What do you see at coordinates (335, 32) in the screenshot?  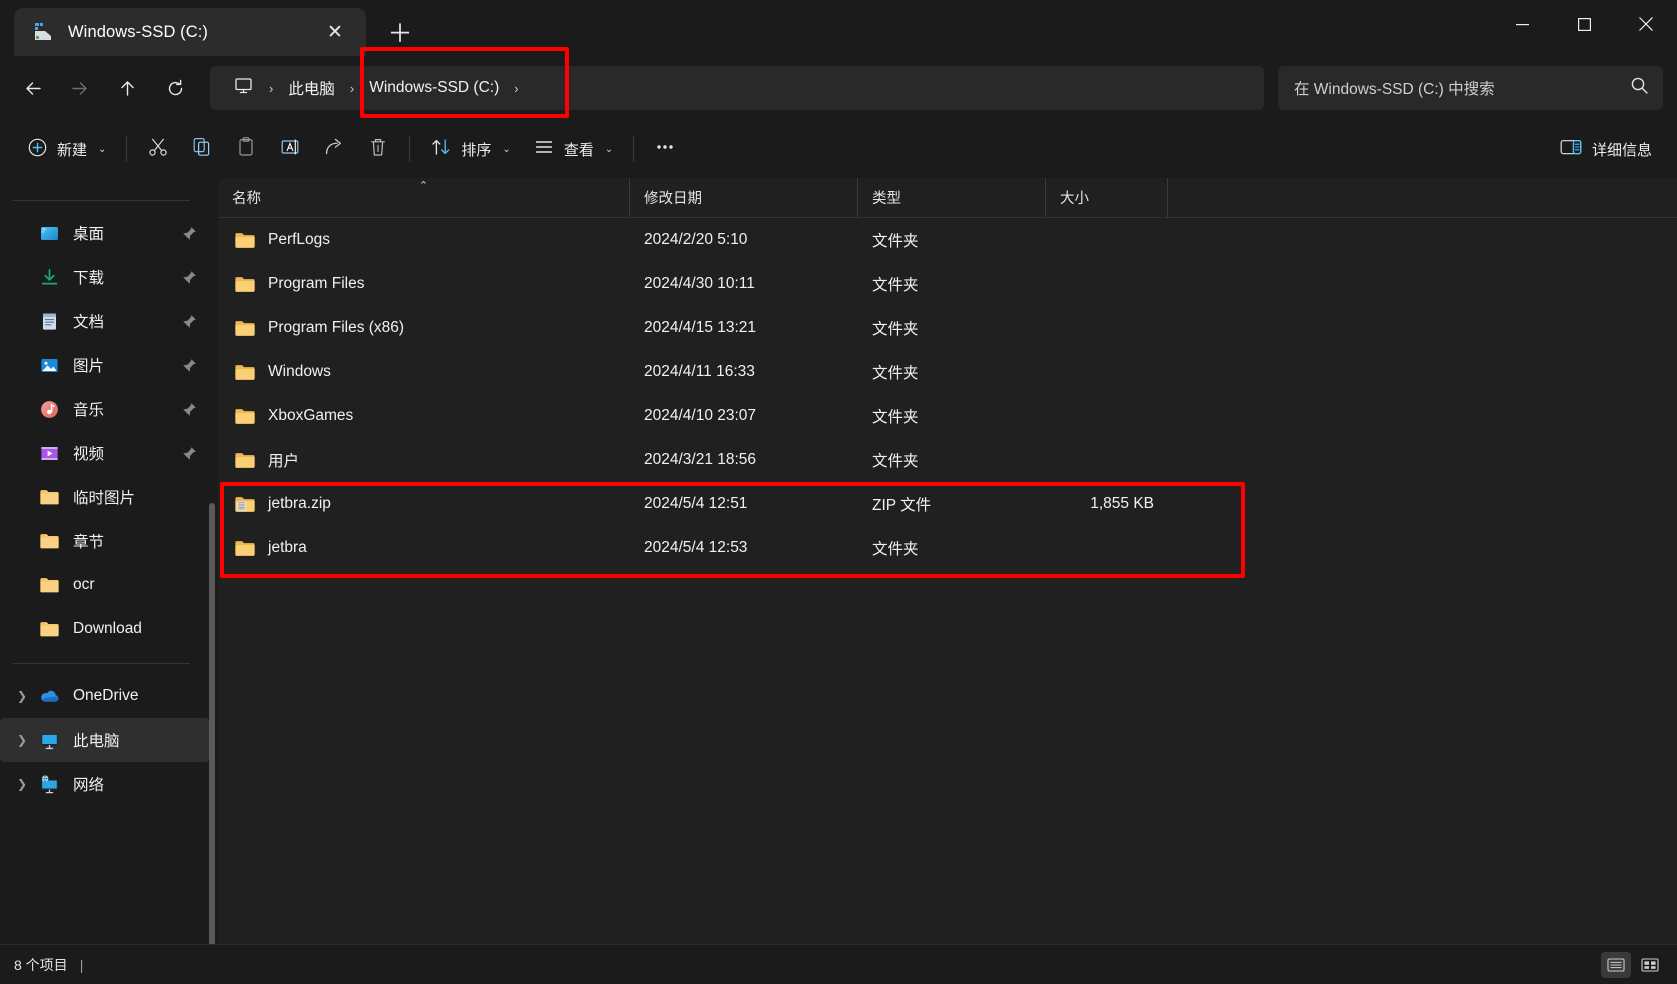 I see `close-icon: ✕` at bounding box center [335, 32].